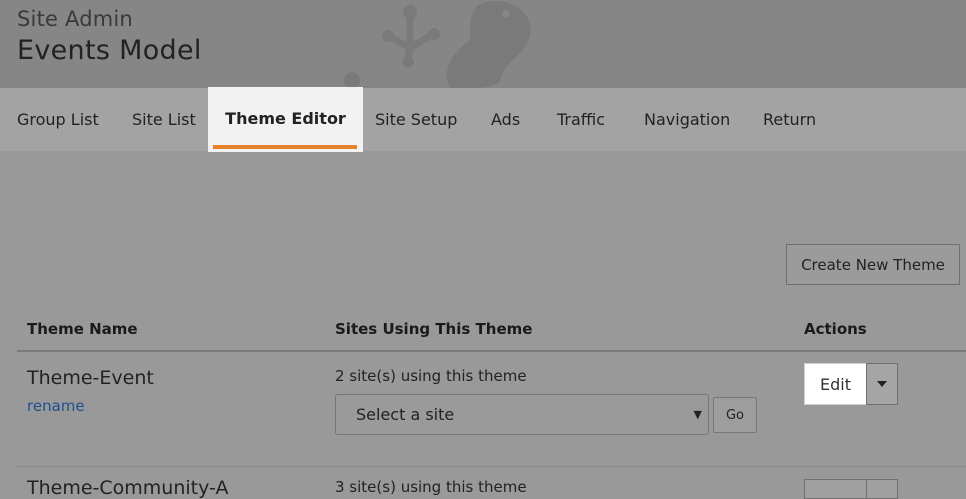  Describe the element at coordinates (735, 415) in the screenshot. I see `go-button: Go` at that location.